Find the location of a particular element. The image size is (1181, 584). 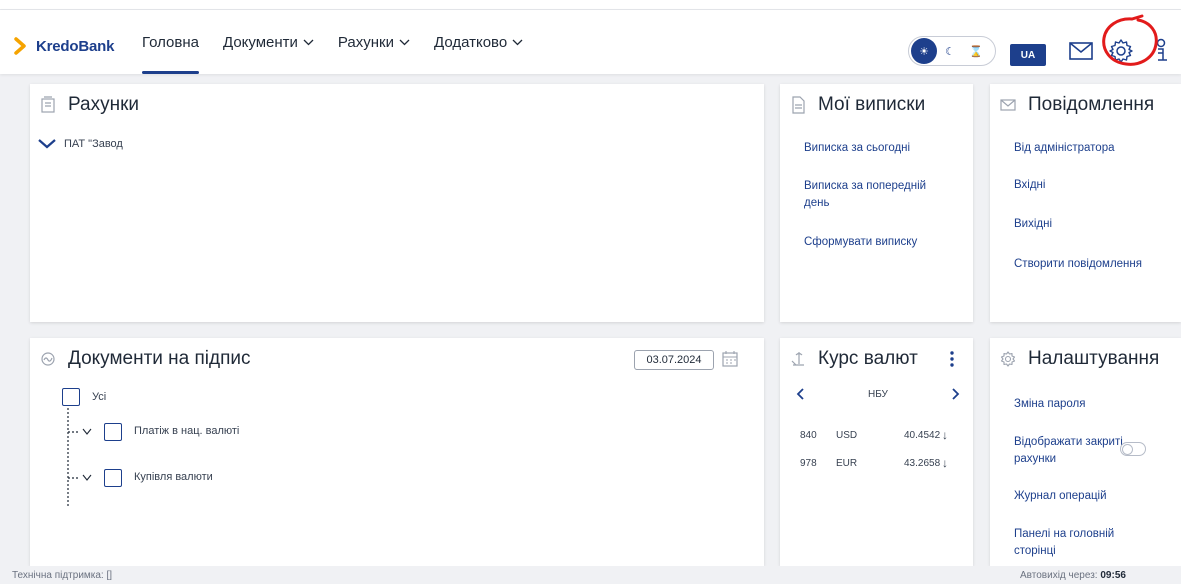

nav-documents: Документи is located at coordinates (268, 42).